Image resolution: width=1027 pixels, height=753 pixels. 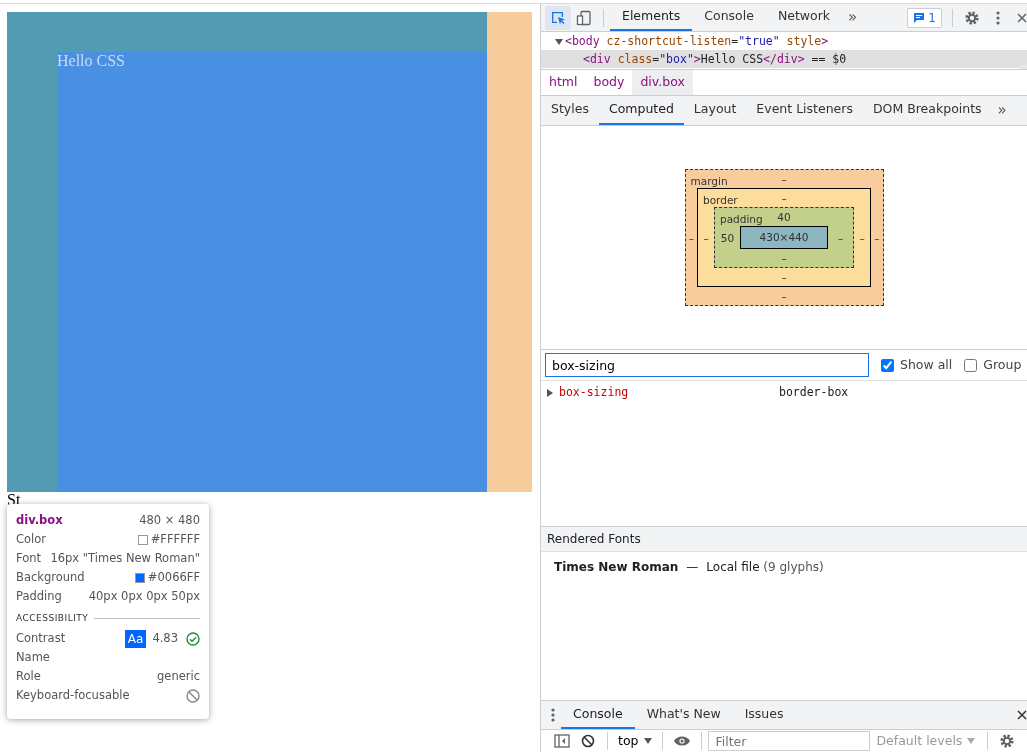 What do you see at coordinates (1002, 365) in the screenshot?
I see `checkbox-label: Group` at bounding box center [1002, 365].